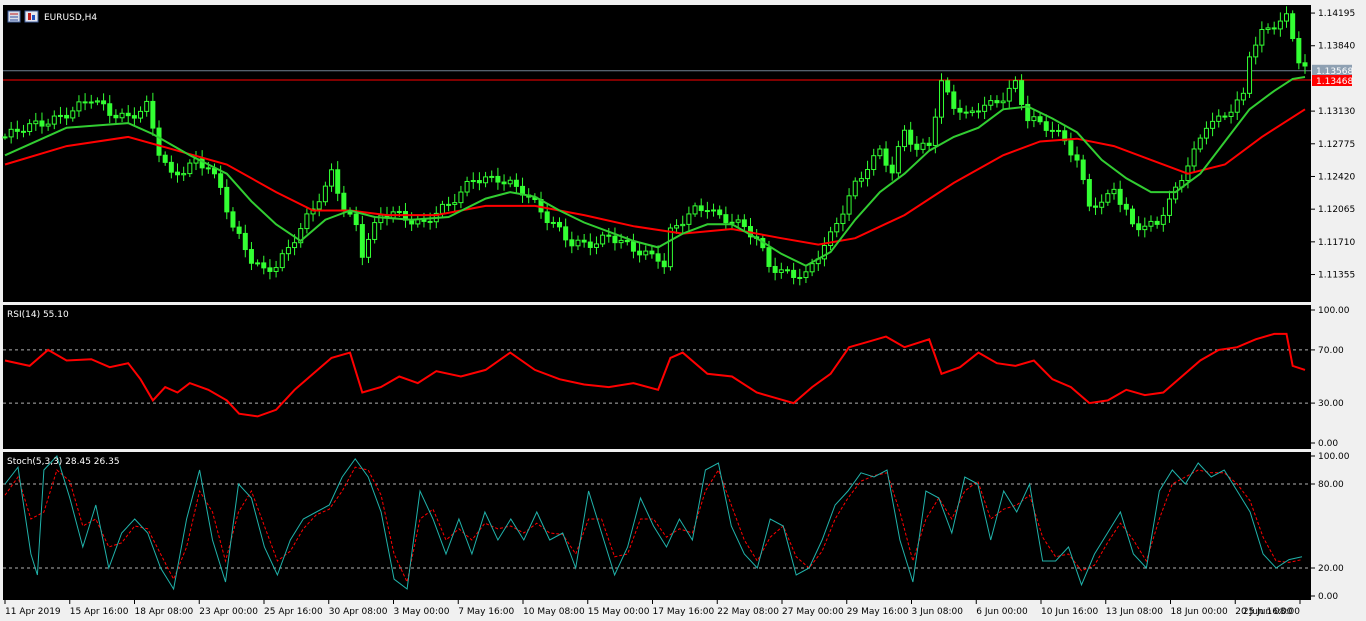  What do you see at coordinates (14, 16) in the screenshot?
I see `window-menu-icon` at bounding box center [14, 16].